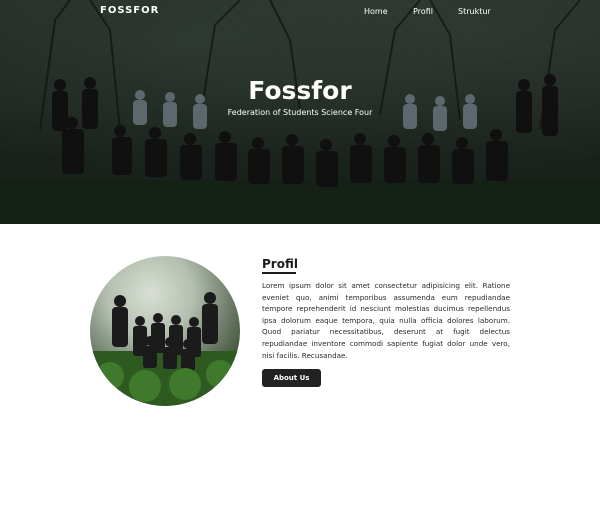 Image resolution: width=600 pixels, height=510 pixels. Describe the element at coordinates (423, 11) in the screenshot. I see `nav-link-profil: Profil` at that location.